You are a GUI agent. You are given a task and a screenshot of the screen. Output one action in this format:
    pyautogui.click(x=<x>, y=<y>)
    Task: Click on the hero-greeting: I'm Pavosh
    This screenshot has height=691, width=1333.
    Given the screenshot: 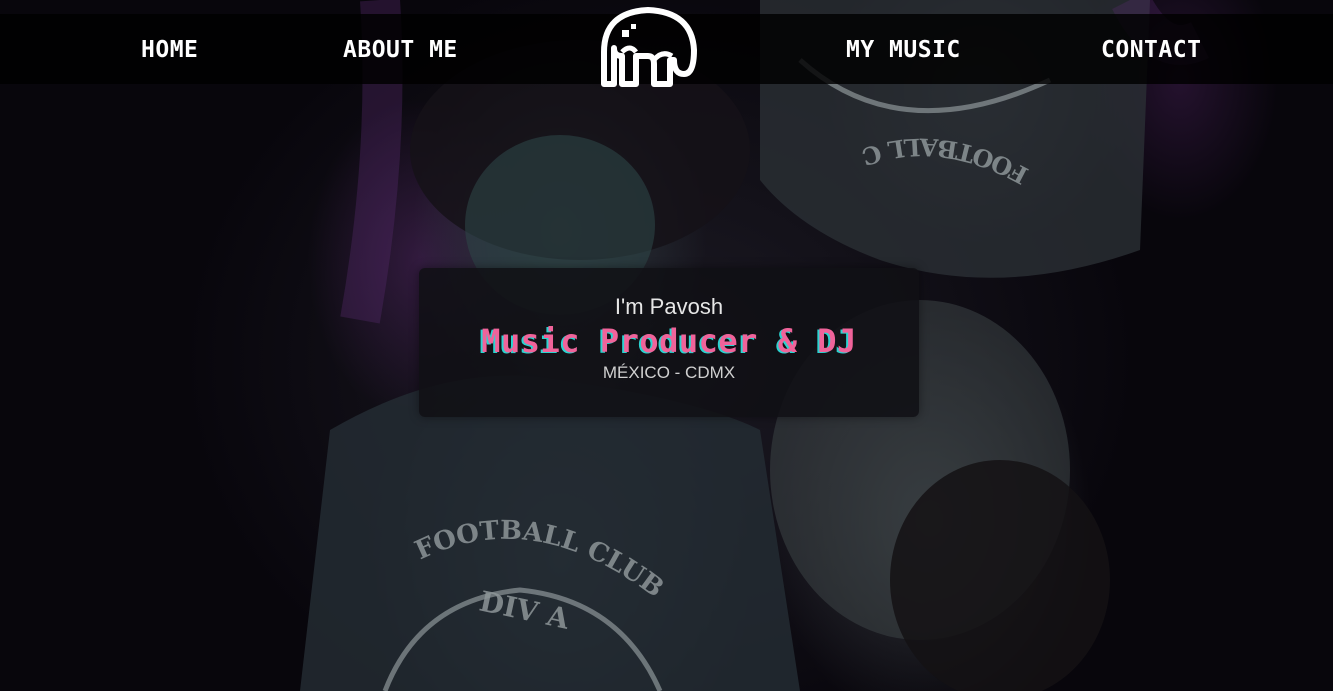 What is the action you would take?
    pyautogui.click(x=669, y=306)
    